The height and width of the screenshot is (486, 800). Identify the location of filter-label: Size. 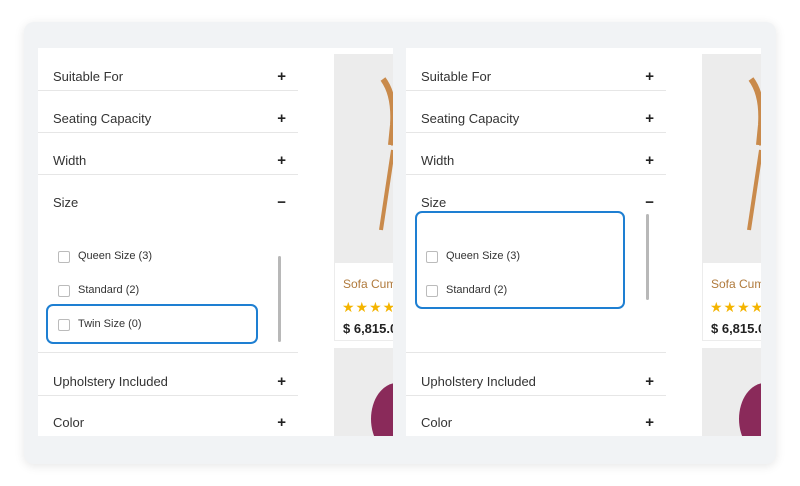
(66, 202).